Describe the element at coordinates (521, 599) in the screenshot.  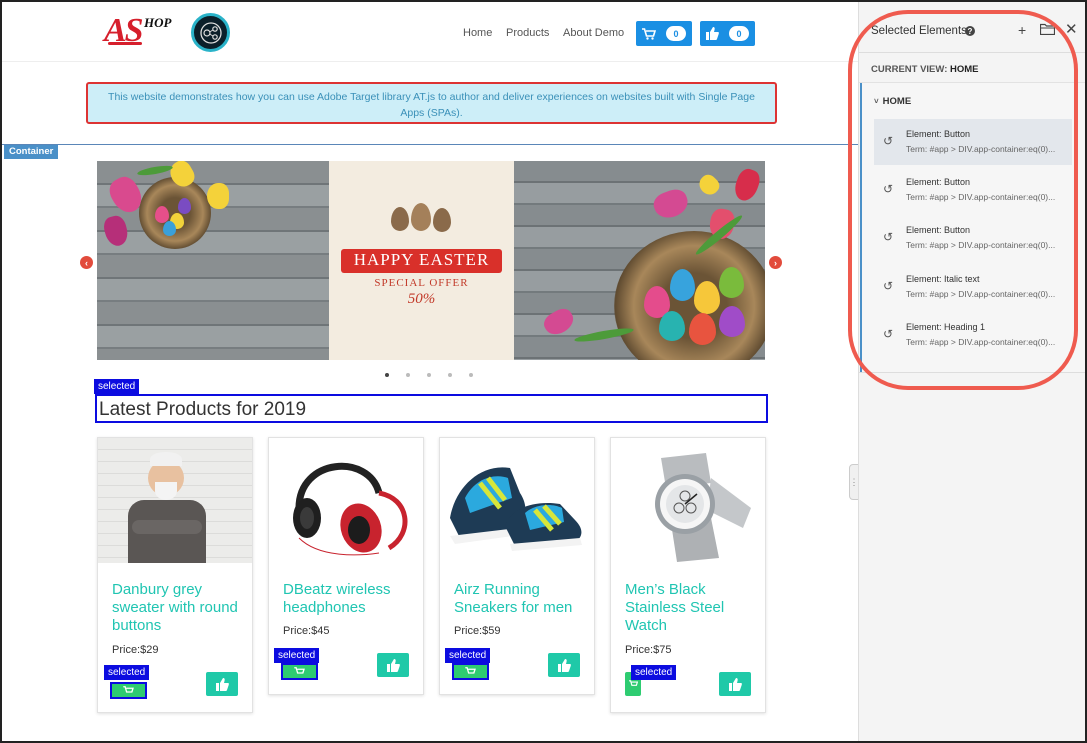
I see `product-name: Airz Running Sneakers for men` at that location.